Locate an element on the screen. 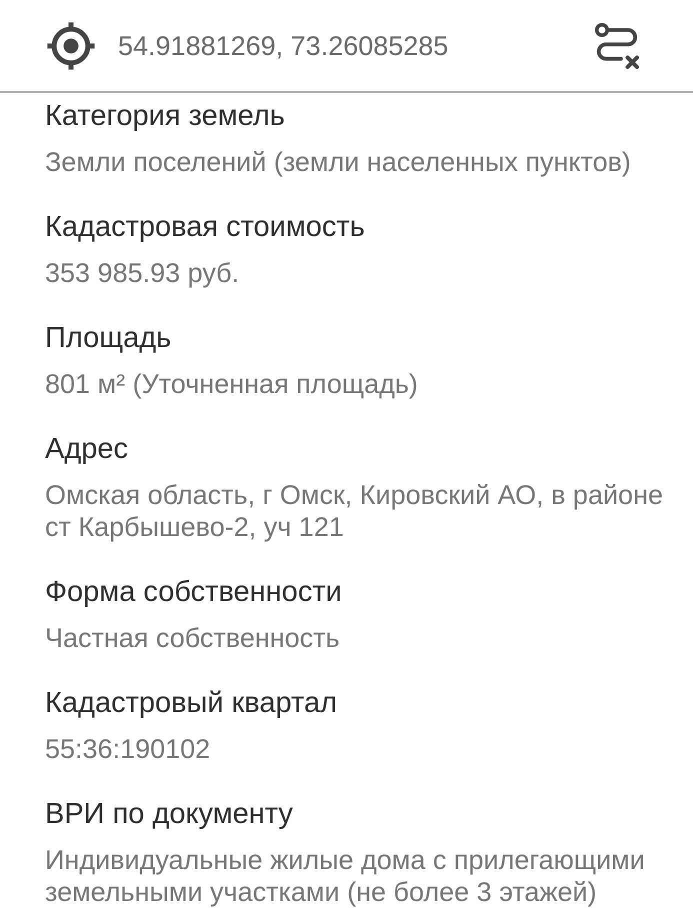 The image size is (693, 910). field-label: ВРИ по документу is located at coordinates (169, 814).